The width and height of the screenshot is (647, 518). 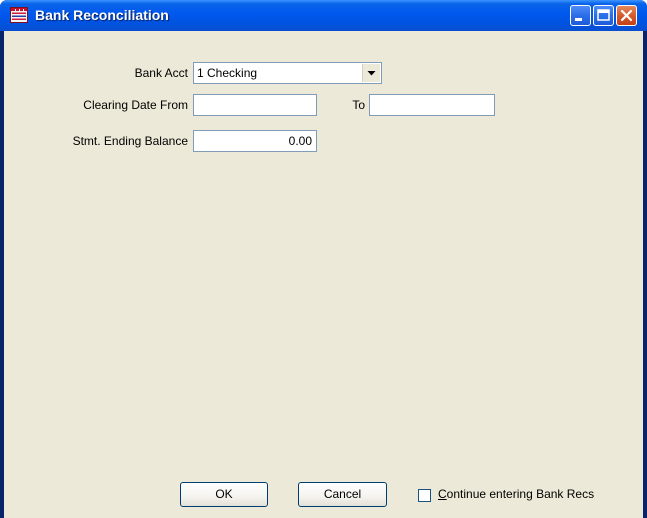 I want to click on continue-entering-label: Continue entering Bank Recs, so click(x=516, y=494).